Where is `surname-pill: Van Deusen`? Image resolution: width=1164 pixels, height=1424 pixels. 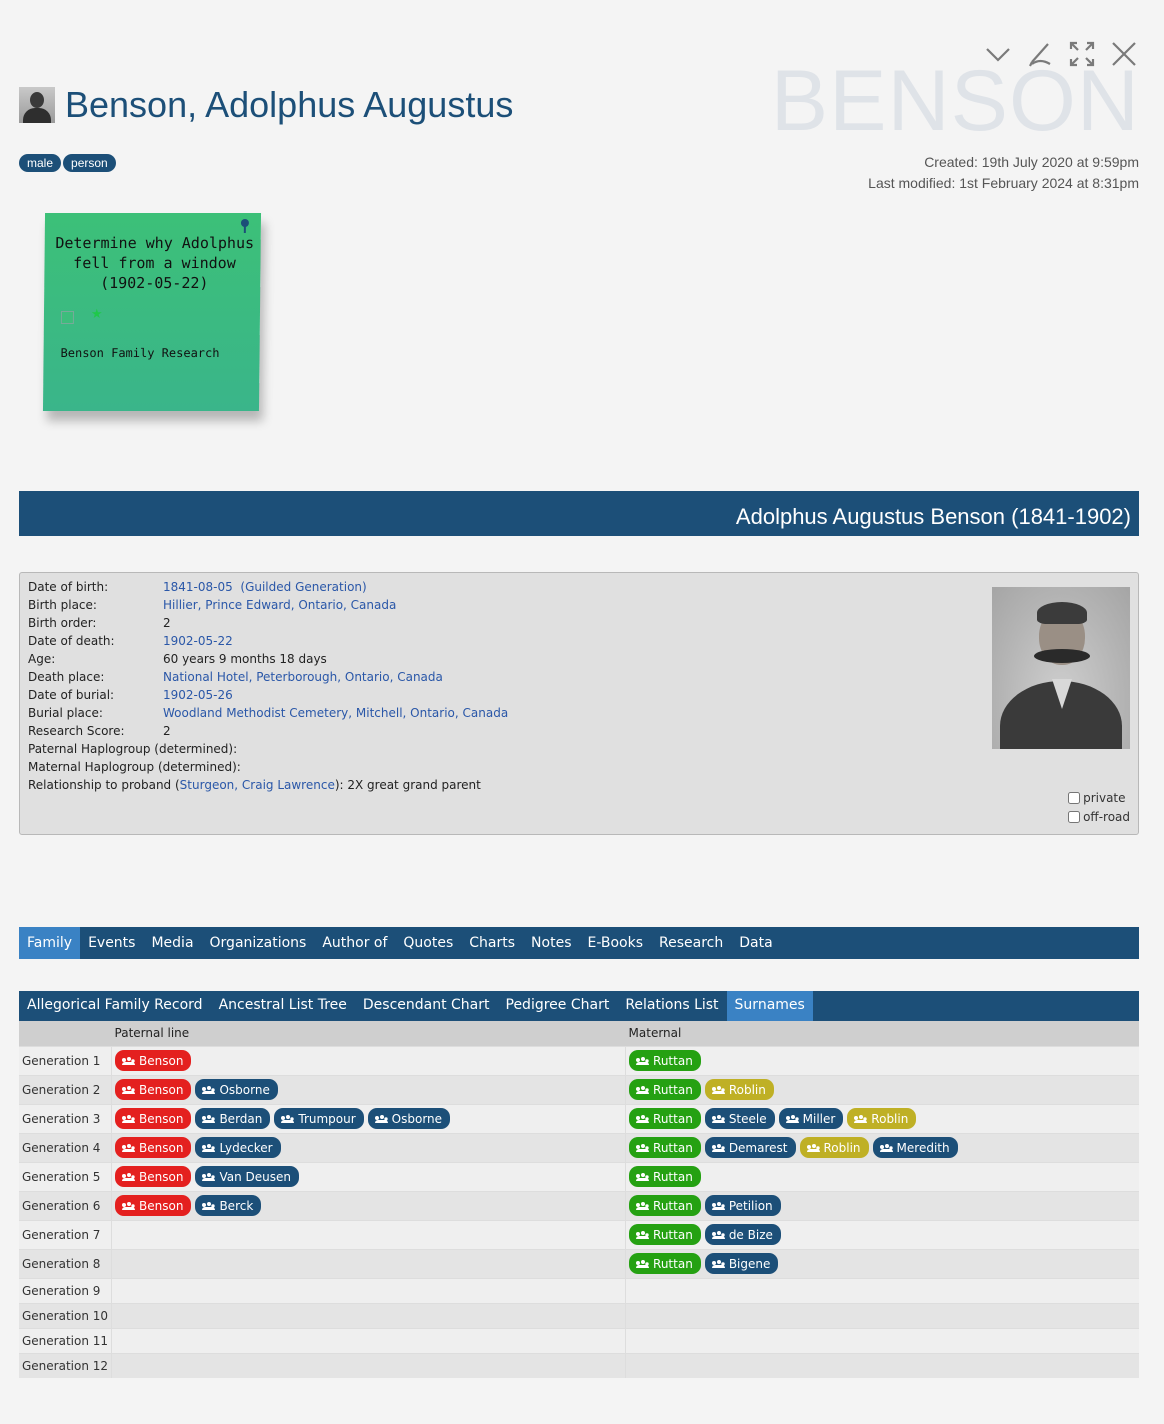 surname-pill: Van Deusen is located at coordinates (247, 1176).